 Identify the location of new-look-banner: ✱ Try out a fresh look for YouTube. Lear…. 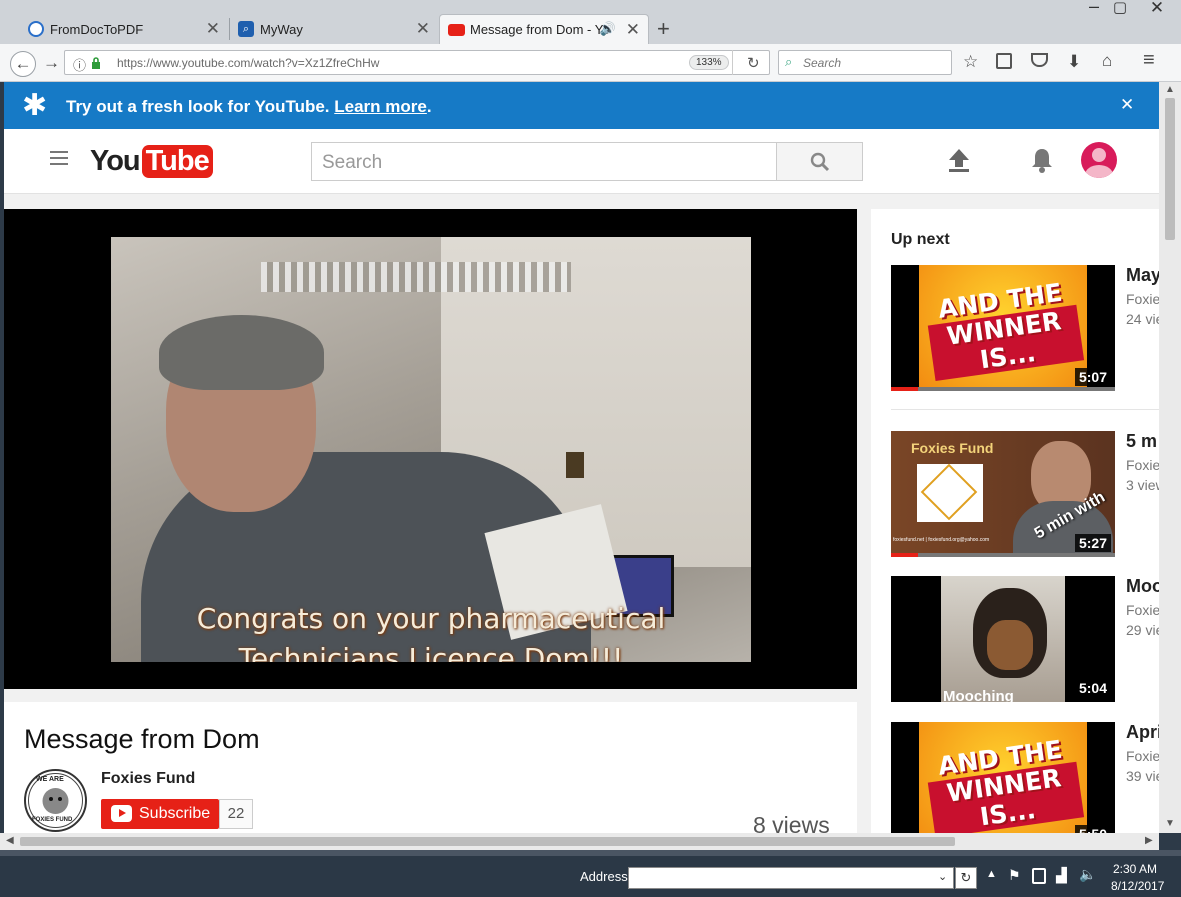
(581, 105).